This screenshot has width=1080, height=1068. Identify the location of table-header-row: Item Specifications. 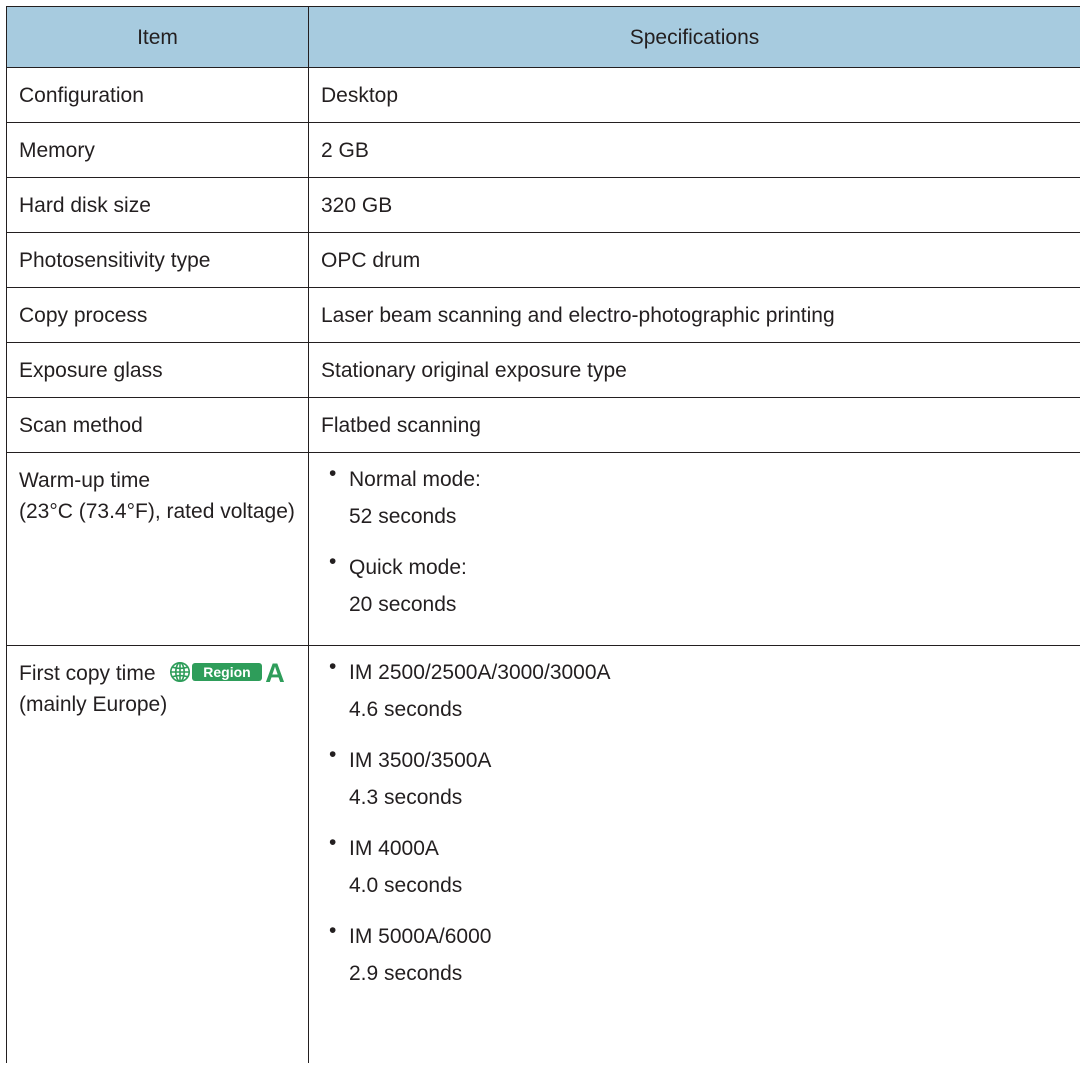
(543, 37).